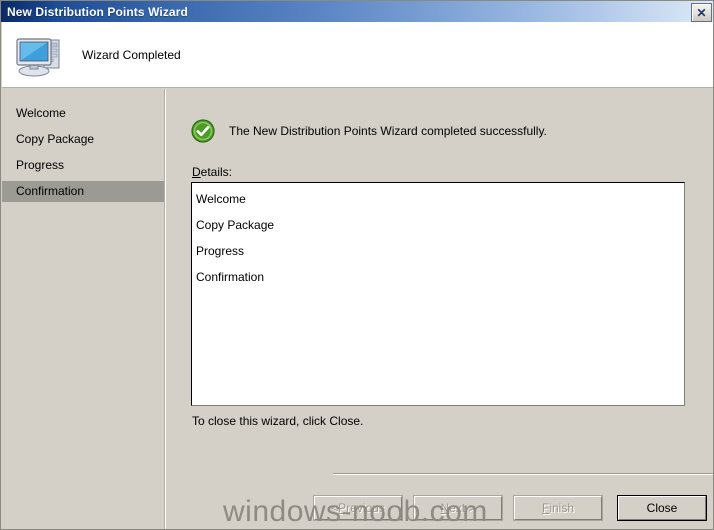  Describe the element at coordinates (440, 254) in the screenshot. I see `list-item: Progress` at that location.